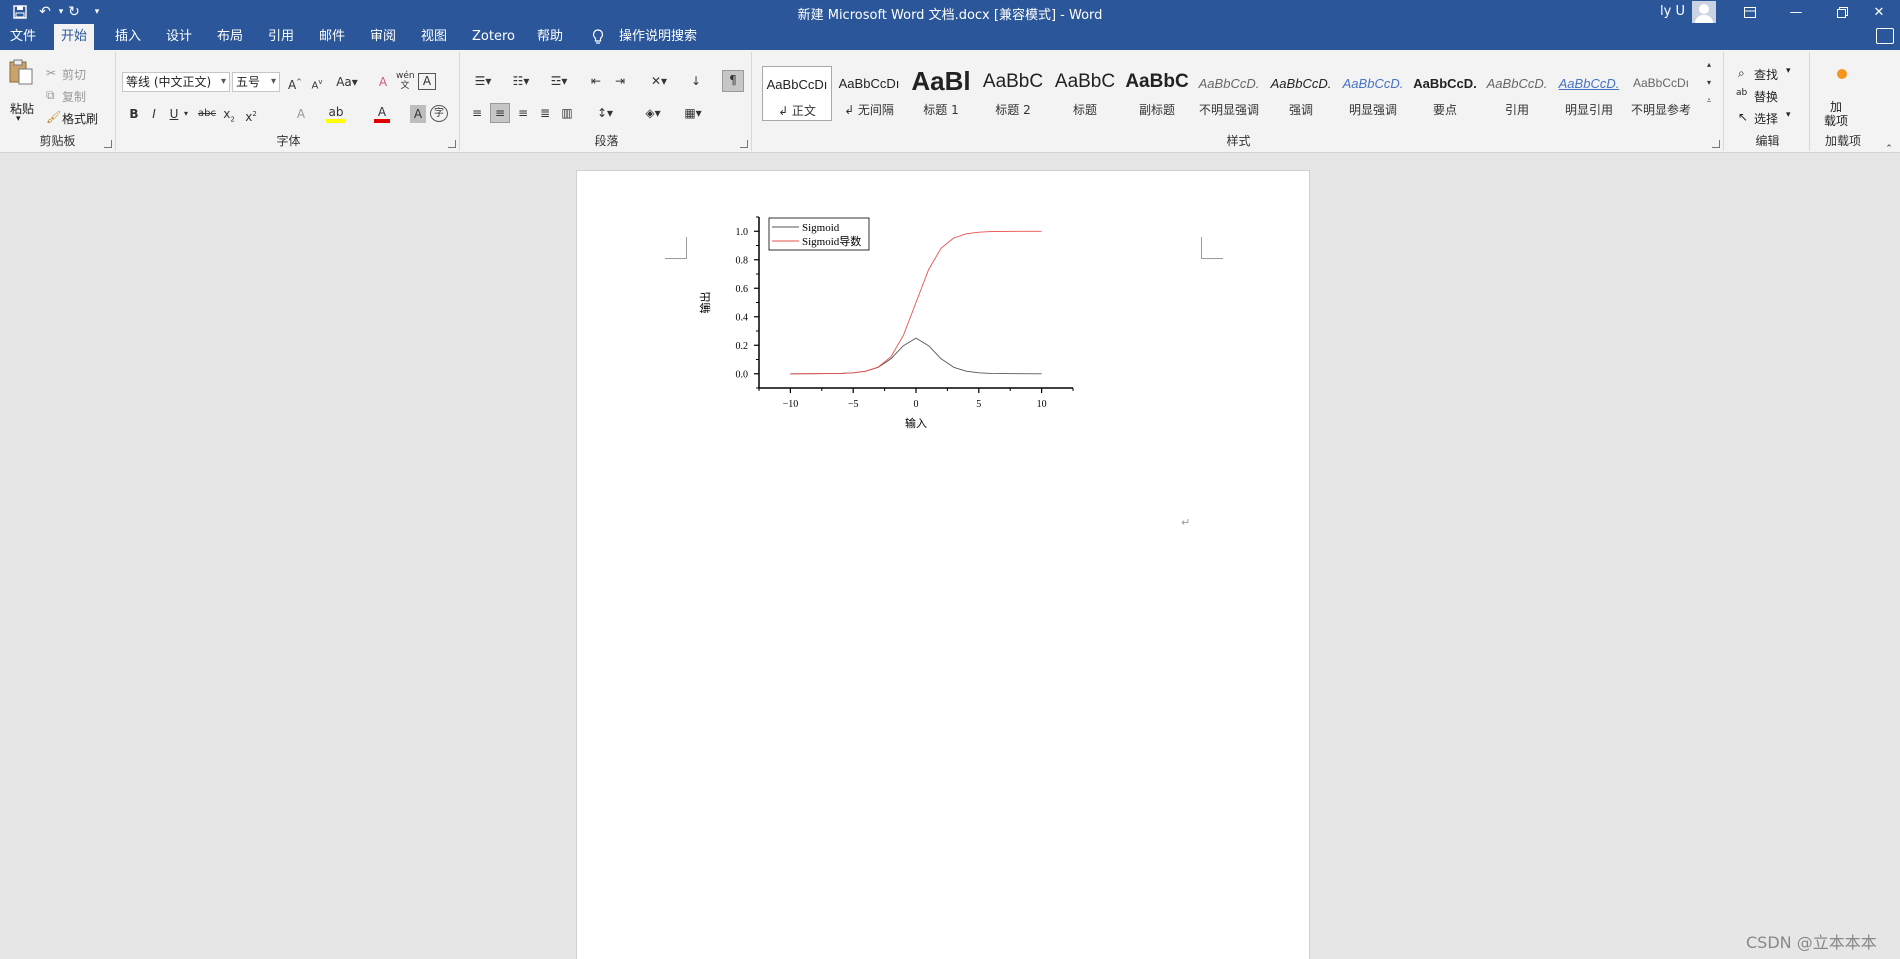 The image size is (1900, 959). What do you see at coordinates (230, 37) in the screenshot?
I see `tab-layout: 布局` at bounding box center [230, 37].